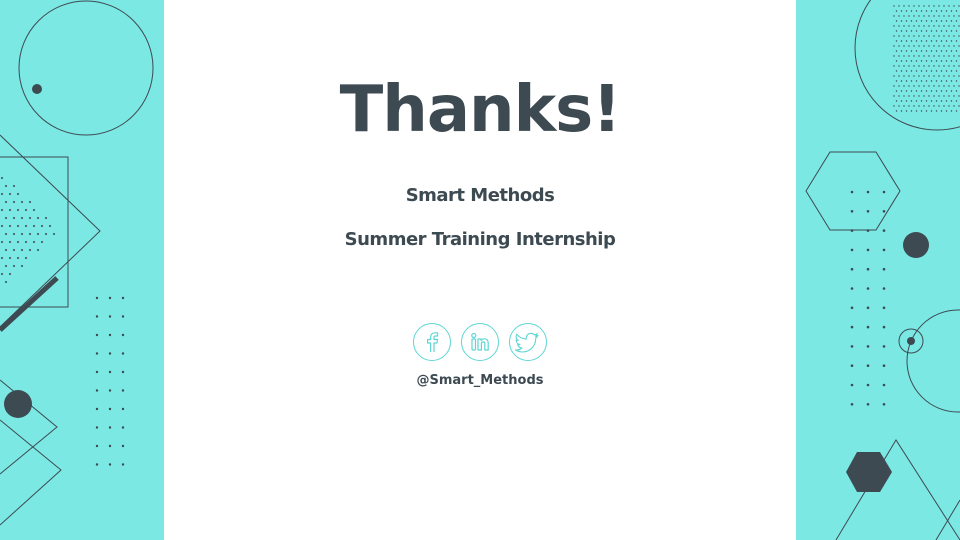 The height and width of the screenshot is (540, 960). I want to click on linkedin-button, so click(480, 342).